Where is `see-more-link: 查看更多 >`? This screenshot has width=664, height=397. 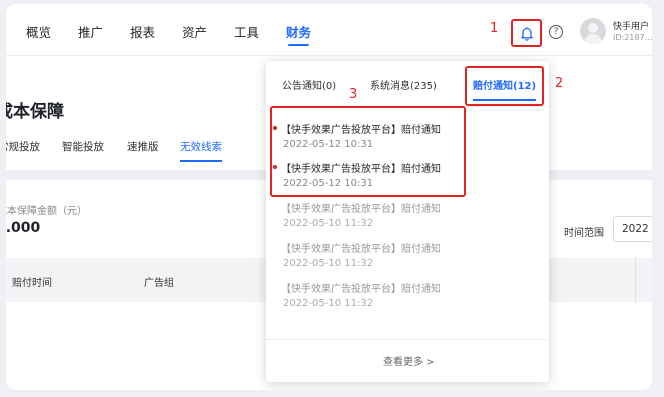
see-more-link: 查看更多 > is located at coordinates (409, 360).